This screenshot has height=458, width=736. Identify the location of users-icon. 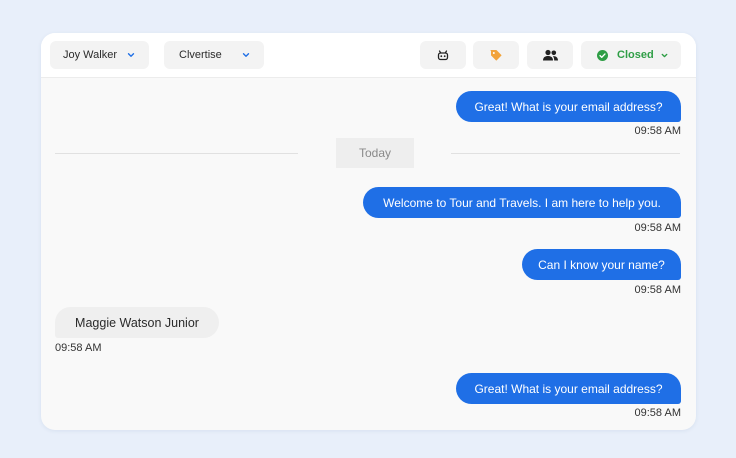
(550, 55).